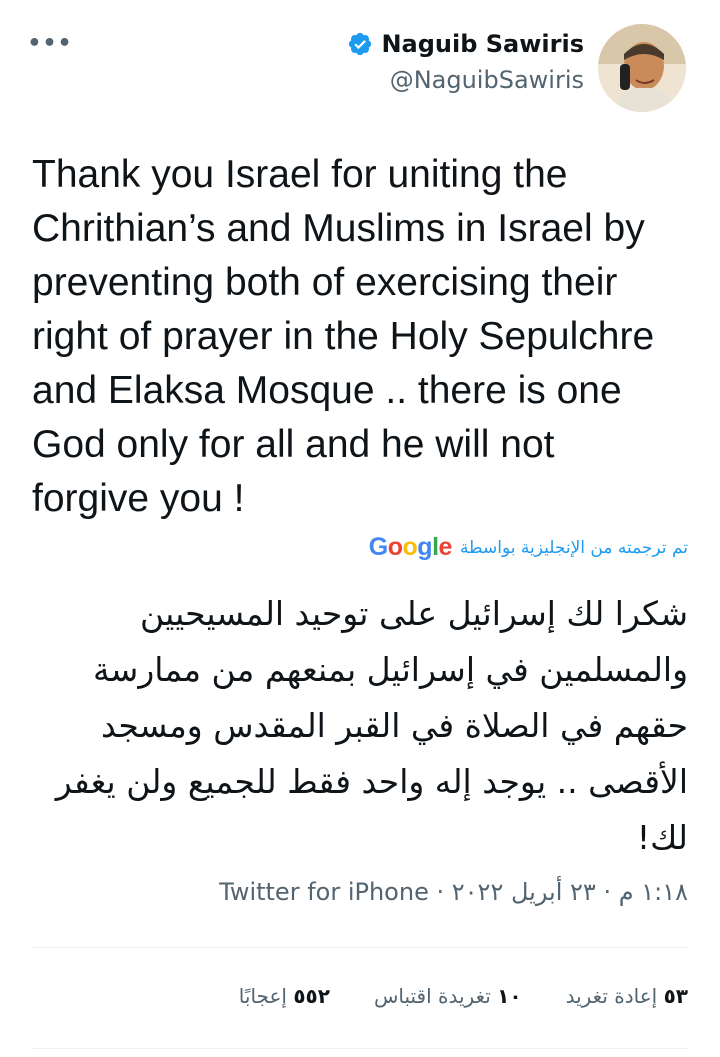 The height and width of the screenshot is (1057, 720). I want to click on more-options-button: •••, so click(50, 50).